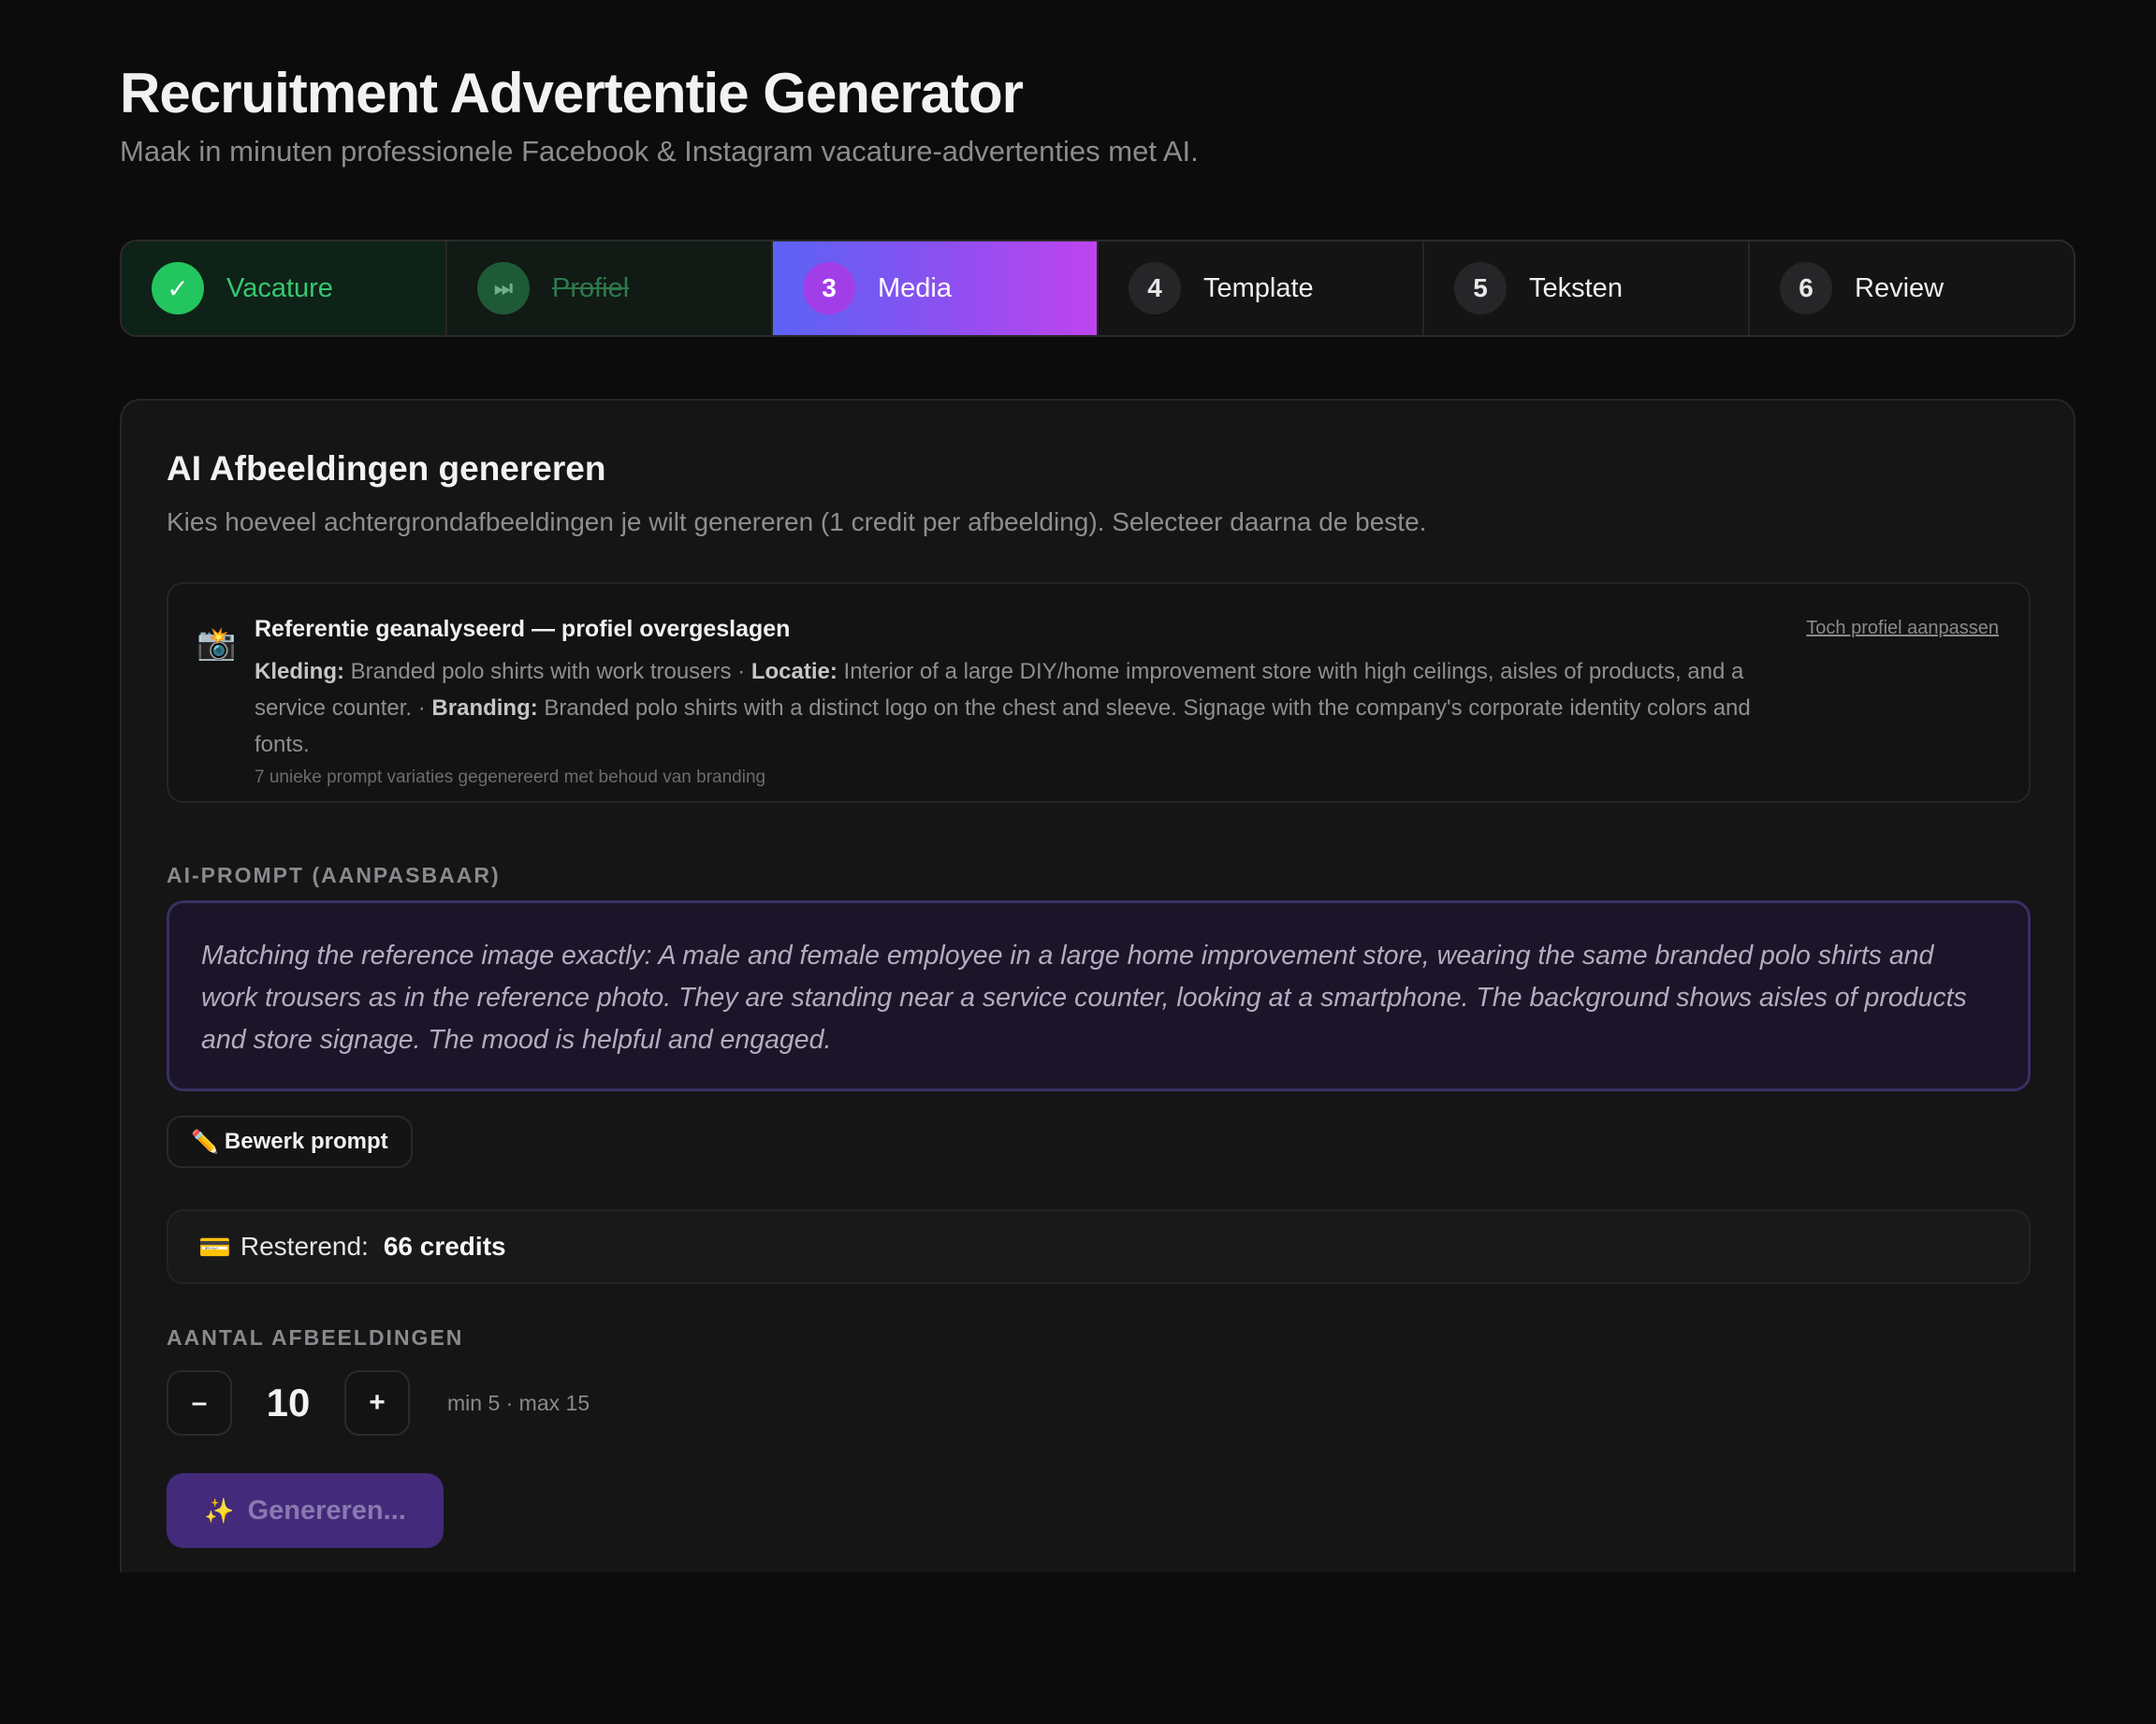 The height and width of the screenshot is (1724, 2156). I want to click on step-media: 3 Media, so click(936, 288).